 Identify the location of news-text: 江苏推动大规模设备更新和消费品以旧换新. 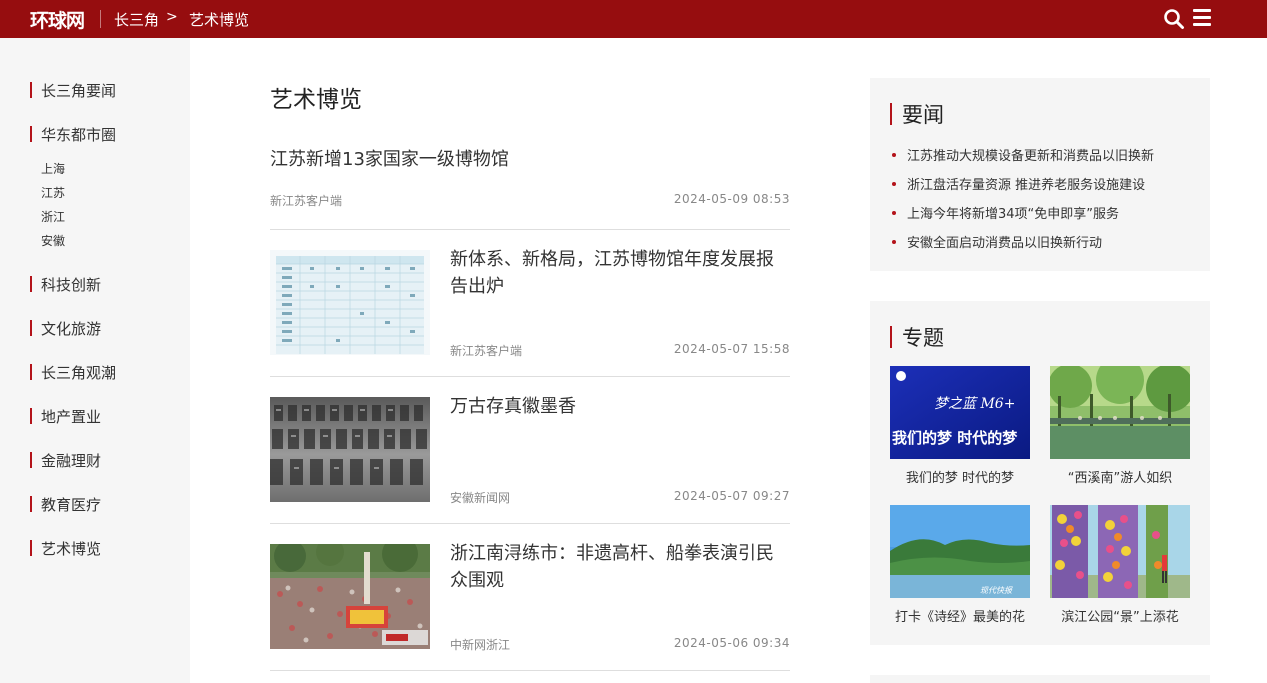
(1031, 156).